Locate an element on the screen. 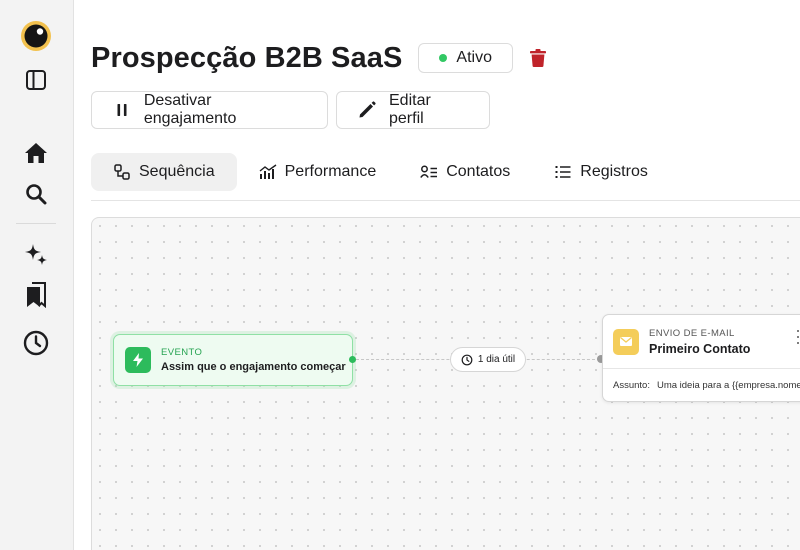 The height and width of the screenshot is (550, 800). delay-pill: 1 dia útil is located at coordinates (488, 359).